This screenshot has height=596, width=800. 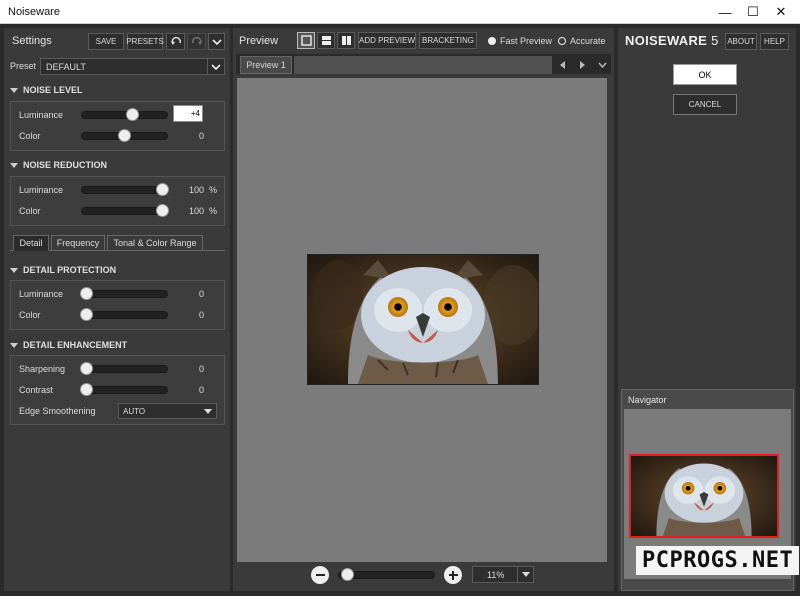 I want to click on edge-smoothening-select: AUTO, so click(x=167, y=411).